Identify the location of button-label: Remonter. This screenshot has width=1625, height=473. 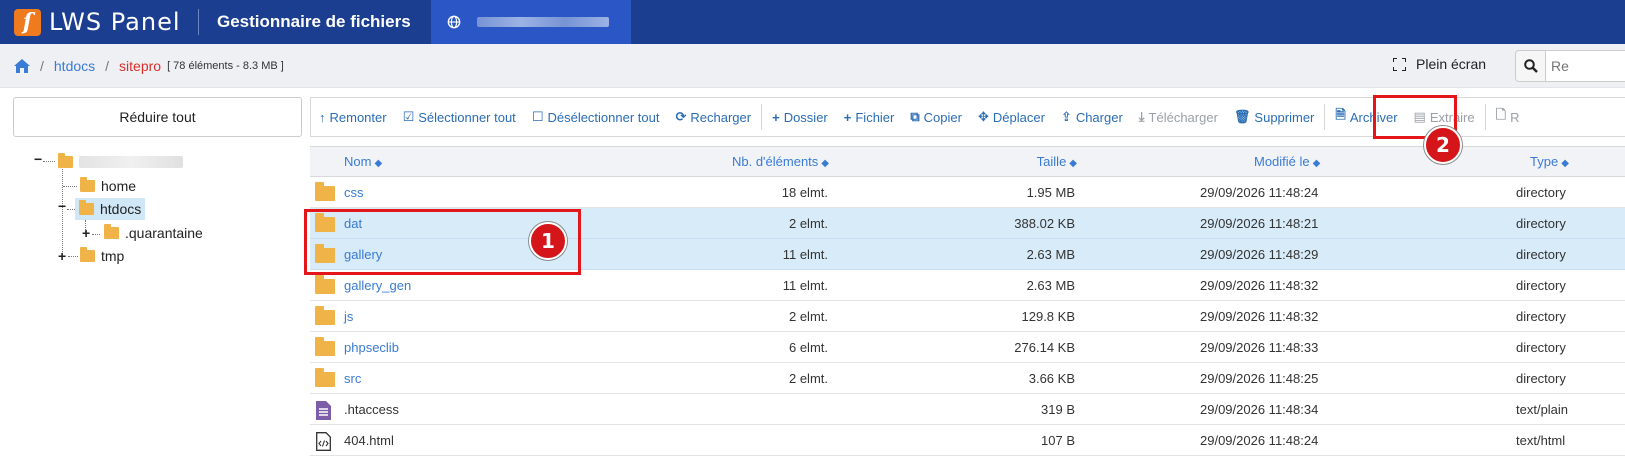
(358, 117).